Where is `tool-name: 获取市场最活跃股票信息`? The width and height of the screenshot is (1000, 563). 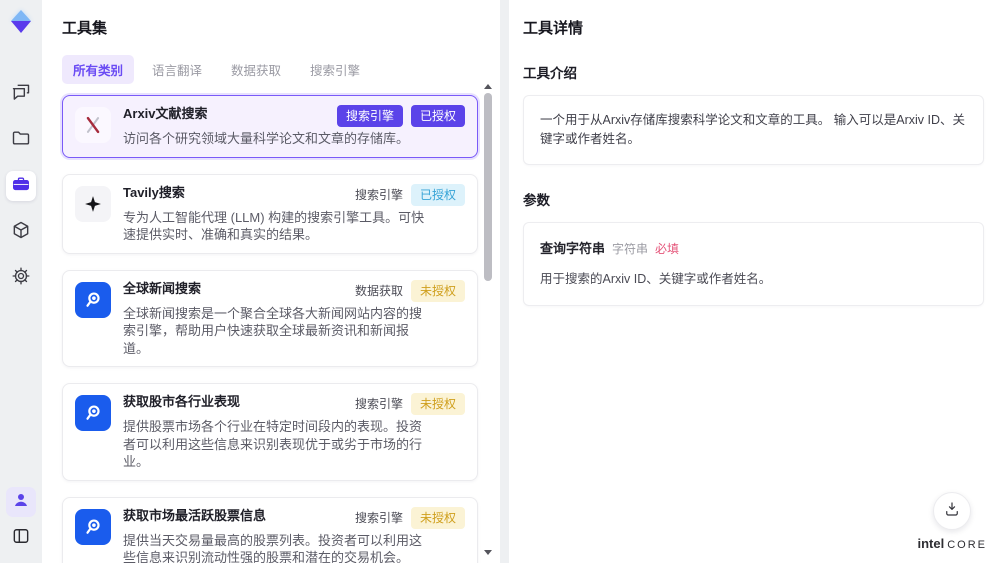 tool-name: 获取市场最活跃股票信息 is located at coordinates (195, 515).